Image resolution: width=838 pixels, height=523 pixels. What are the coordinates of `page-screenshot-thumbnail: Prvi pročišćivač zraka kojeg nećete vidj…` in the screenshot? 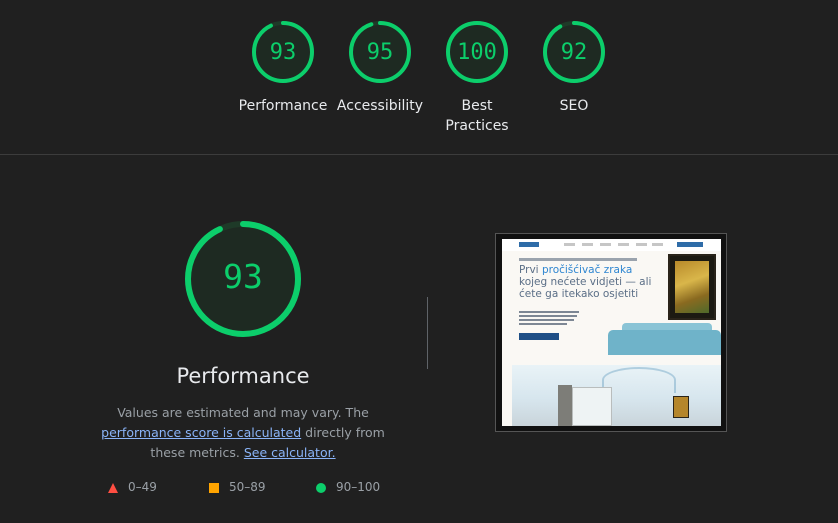 It's located at (611, 332).